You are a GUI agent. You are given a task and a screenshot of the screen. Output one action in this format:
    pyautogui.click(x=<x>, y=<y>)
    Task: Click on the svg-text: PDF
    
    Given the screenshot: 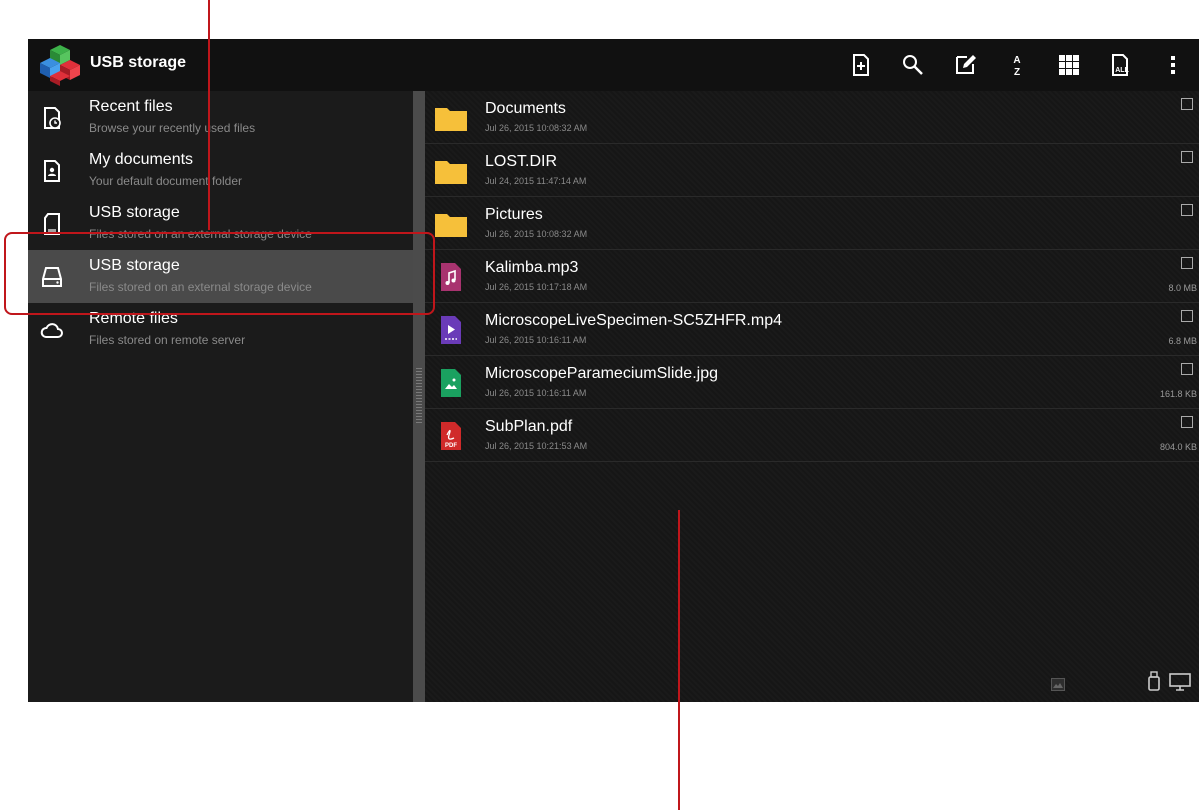 What is the action you would take?
    pyautogui.click(x=451, y=446)
    